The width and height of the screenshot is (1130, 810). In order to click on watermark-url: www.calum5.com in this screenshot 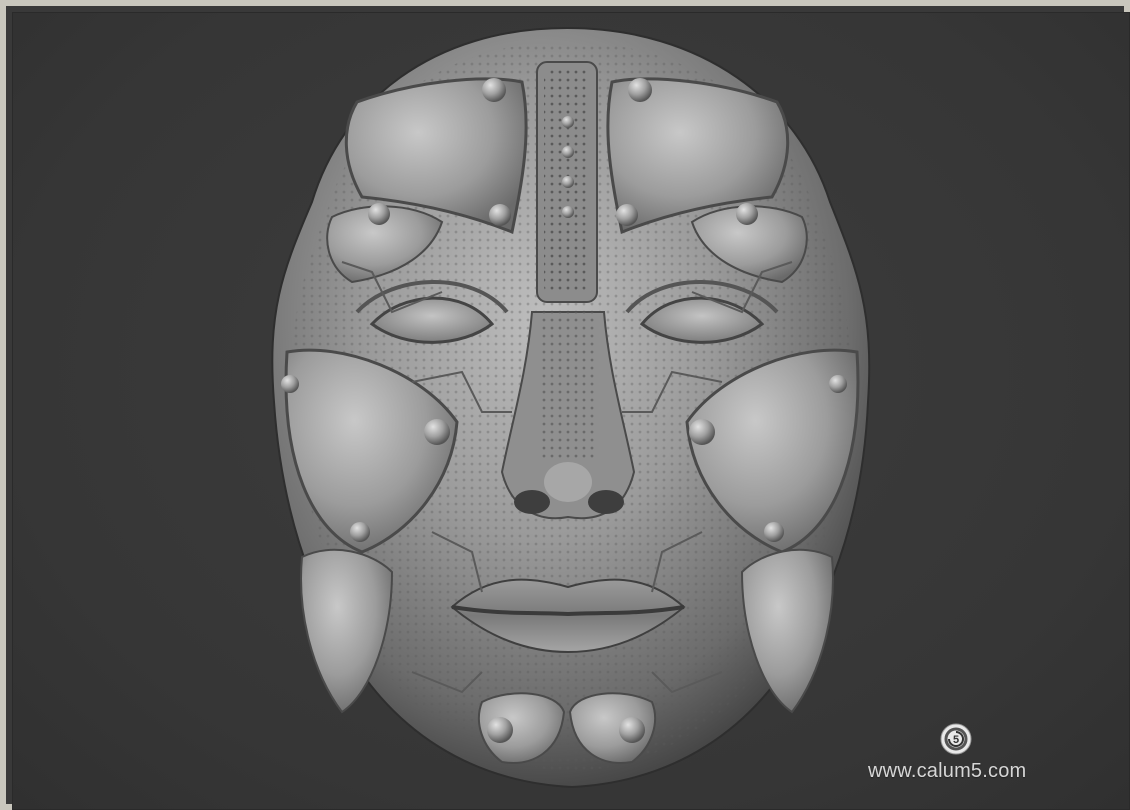, I will do `click(947, 771)`.